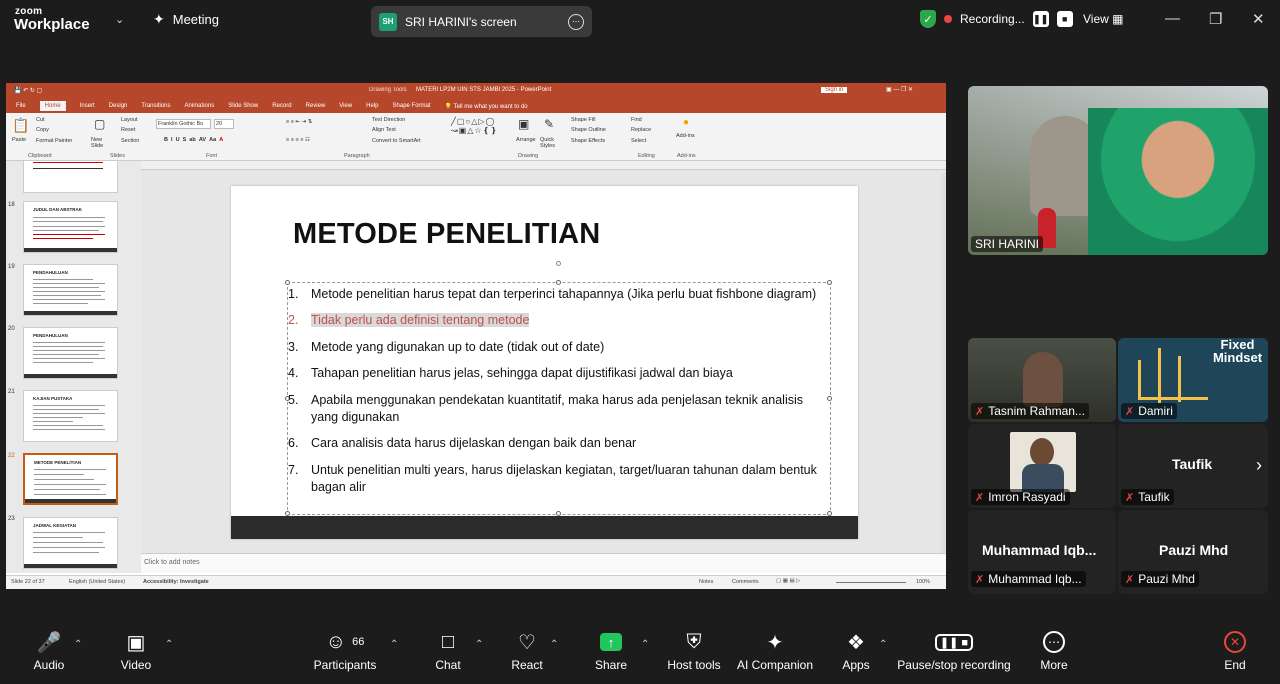 The height and width of the screenshot is (684, 1280). I want to click on stop-recording-button: ■, so click(1064, 19).